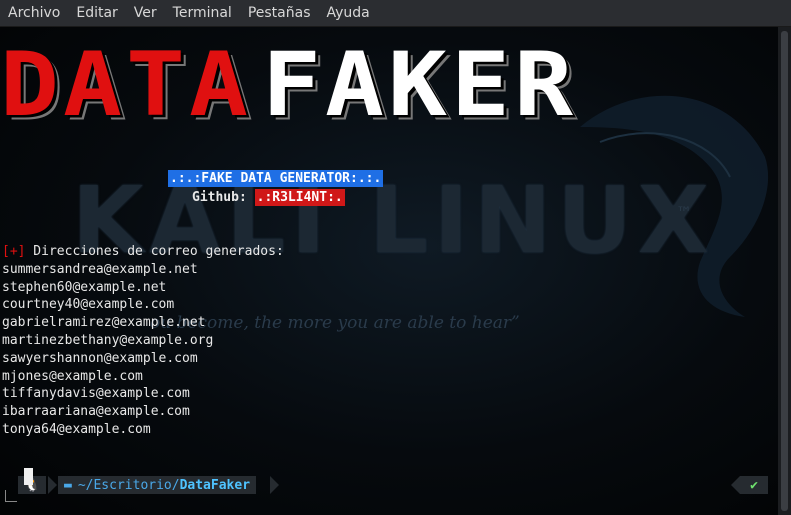 This screenshot has height=515, width=791. I want to click on path-prefix: ~/Escritorio/, so click(128, 485).